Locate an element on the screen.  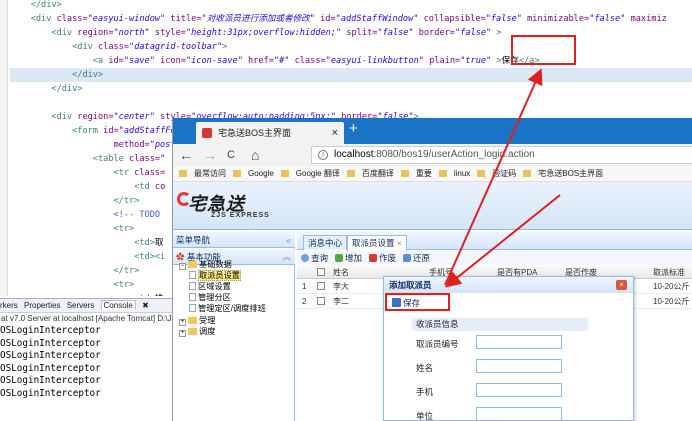
annotation-arrow is located at coordinates (502, 178).